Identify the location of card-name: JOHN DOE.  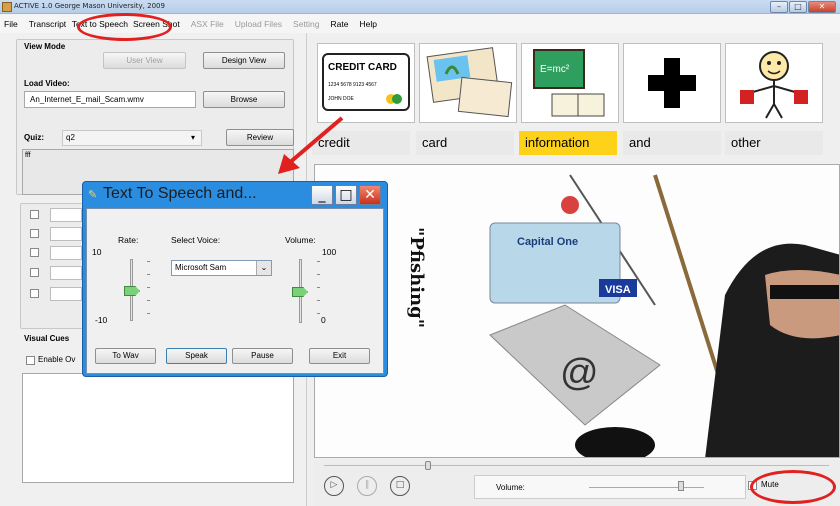
(341, 99).